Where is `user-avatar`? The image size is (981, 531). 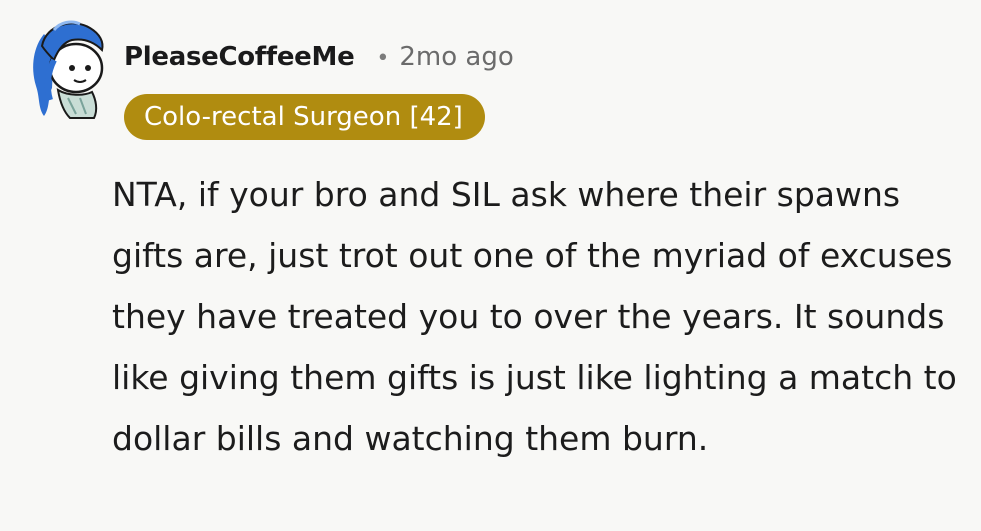 user-avatar is located at coordinates (67, 68).